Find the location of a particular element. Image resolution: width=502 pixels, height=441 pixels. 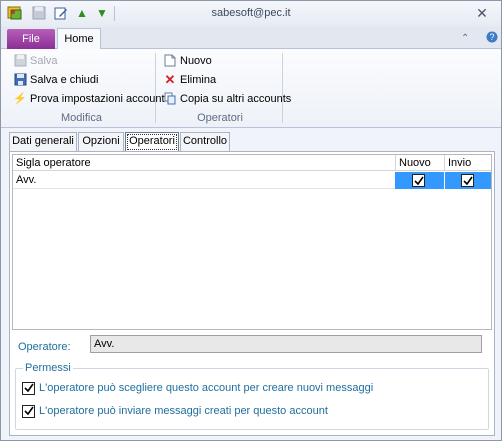

salva-chiudi-button: Salva e chiudi is located at coordinates (56, 79).